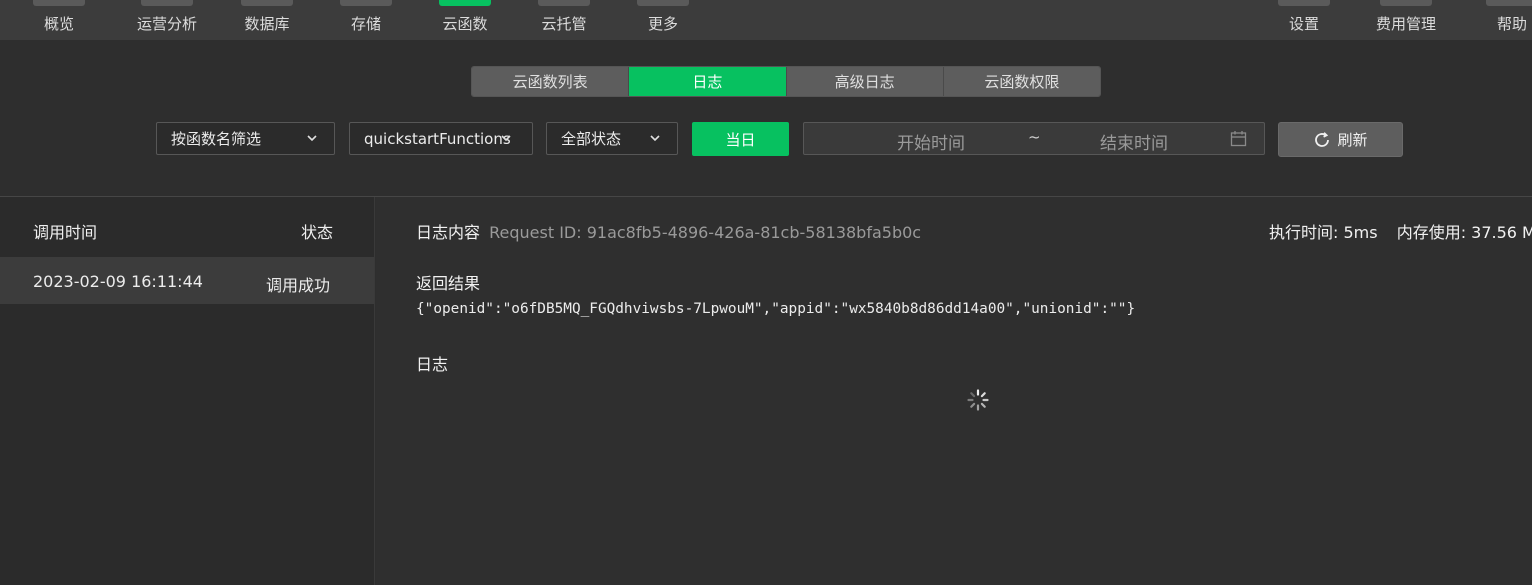 Image resolution: width=1532 pixels, height=585 pixels. Describe the element at coordinates (216, 139) in the screenshot. I see `function-name-filter-value: 按函数名筛选` at that location.